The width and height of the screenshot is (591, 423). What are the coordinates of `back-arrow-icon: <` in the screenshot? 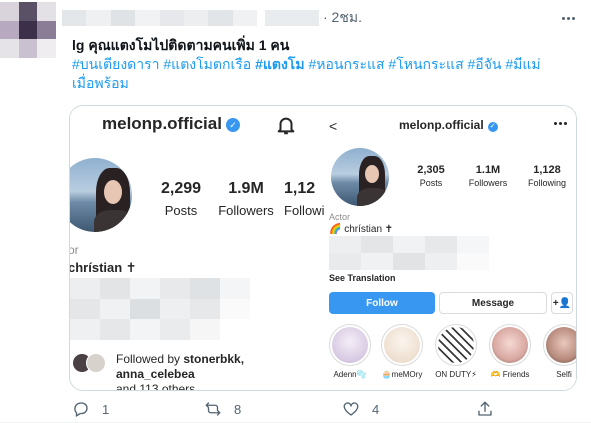 It's located at (333, 126).